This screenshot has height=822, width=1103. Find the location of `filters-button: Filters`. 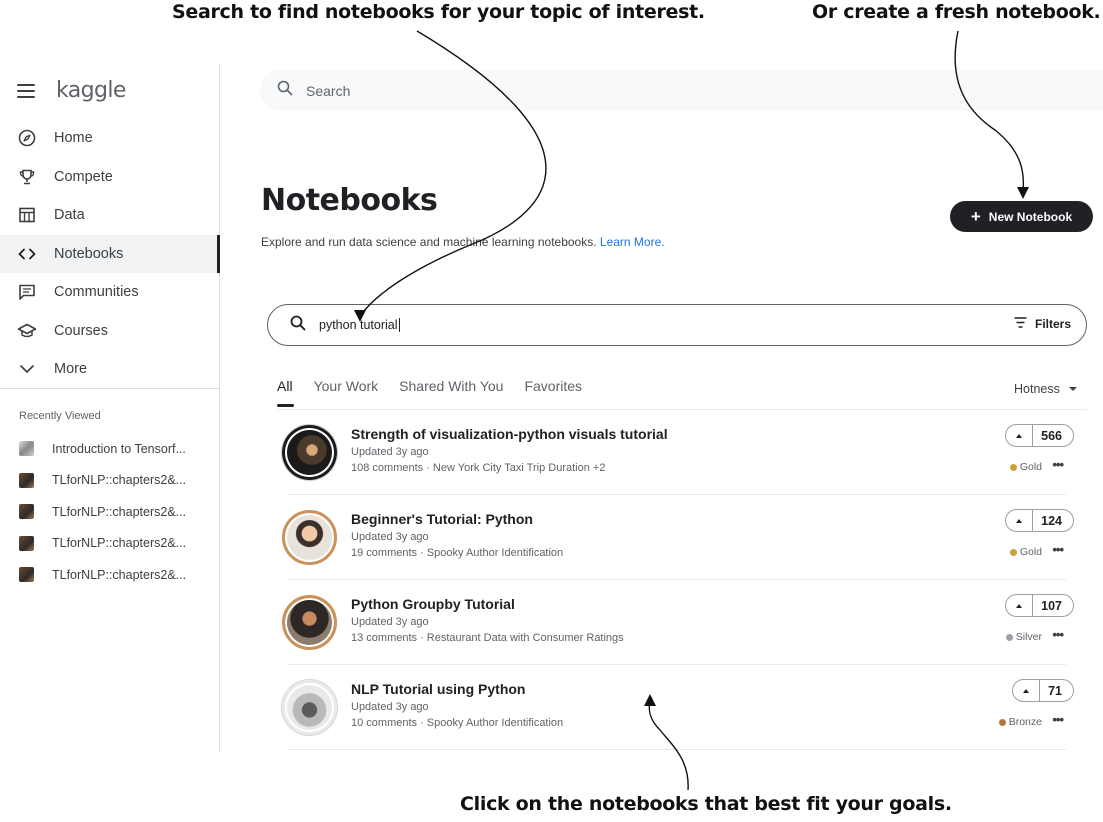

filters-button: Filters is located at coordinates (1042, 324).